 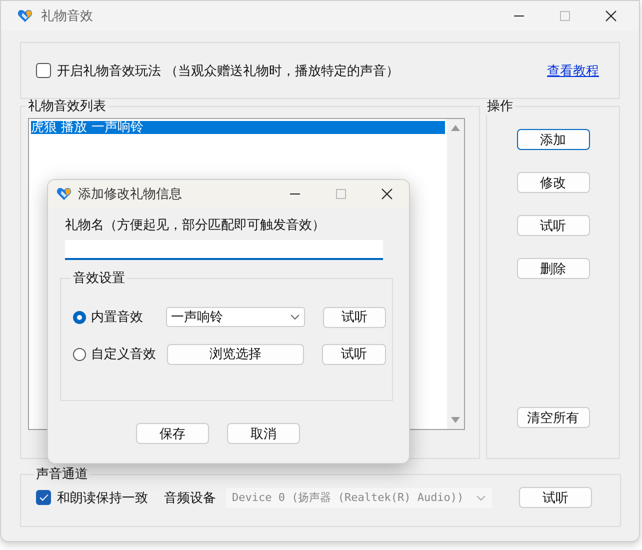 What do you see at coordinates (190, 498) in the screenshot?
I see `field-label: 音频设备` at bounding box center [190, 498].